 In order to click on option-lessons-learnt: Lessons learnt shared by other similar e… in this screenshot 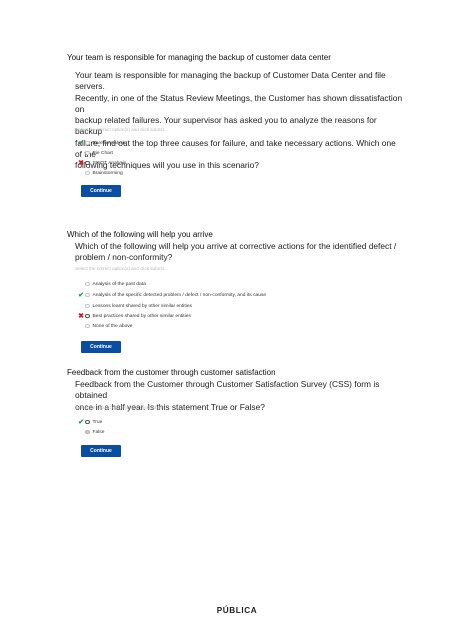, I will do `click(132, 306)`.